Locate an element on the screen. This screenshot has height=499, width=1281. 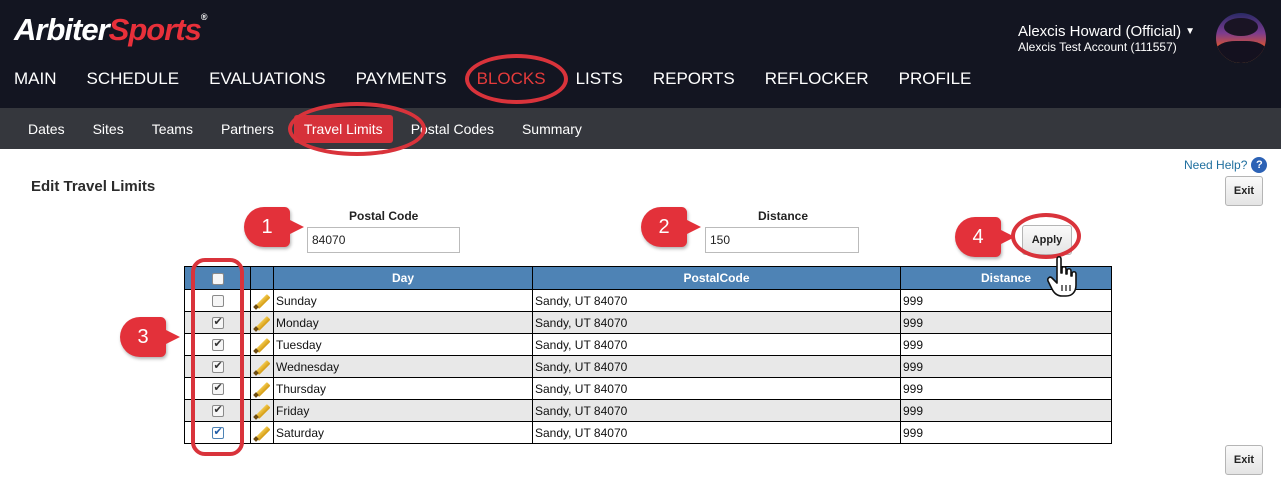
day-cell: Wednesday is located at coordinates (403, 366).